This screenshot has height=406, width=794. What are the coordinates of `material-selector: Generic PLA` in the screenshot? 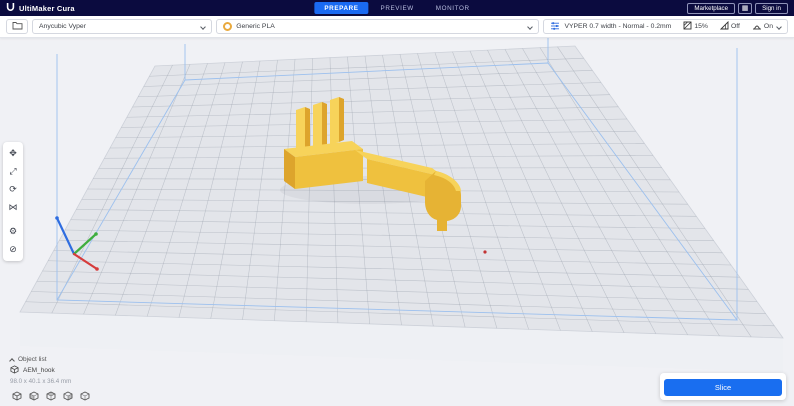 It's located at (378, 26).